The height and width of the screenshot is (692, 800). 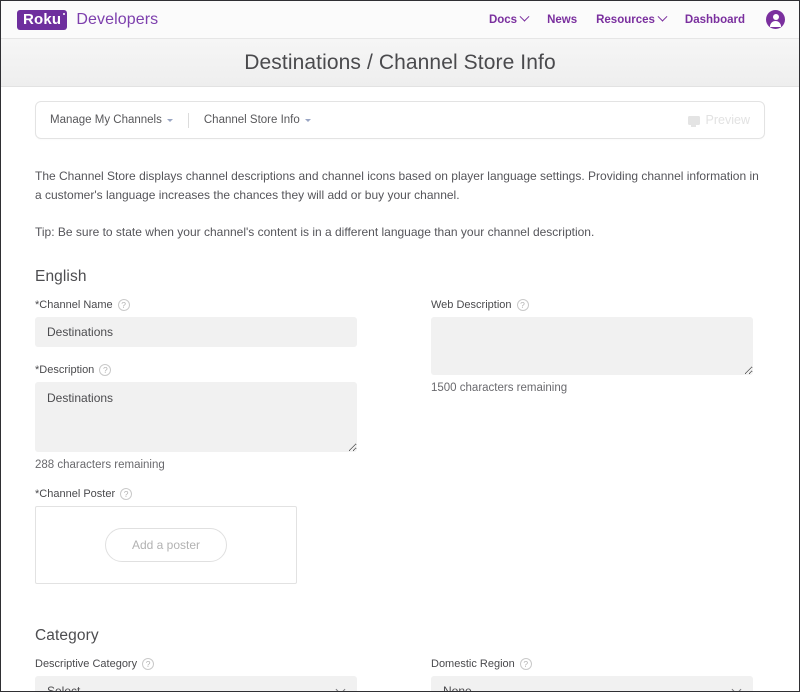 I want to click on nav-item-docs: Docs, so click(x=509, y=18).